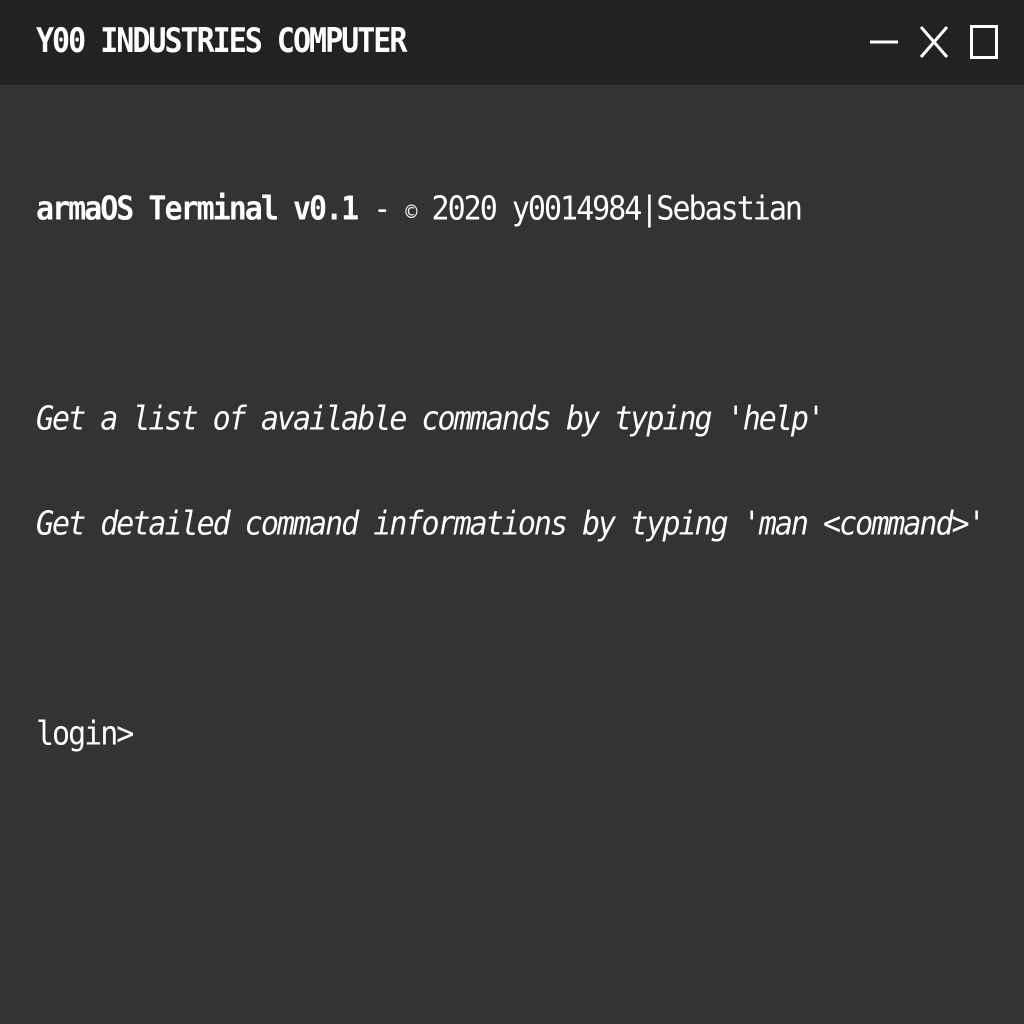 Image resolution: width=1024 pixels, height=1024 pixels. Describe the element at coordinates (411, 212) in the screenshot. I see `copyright-symbol: ©` at that location.